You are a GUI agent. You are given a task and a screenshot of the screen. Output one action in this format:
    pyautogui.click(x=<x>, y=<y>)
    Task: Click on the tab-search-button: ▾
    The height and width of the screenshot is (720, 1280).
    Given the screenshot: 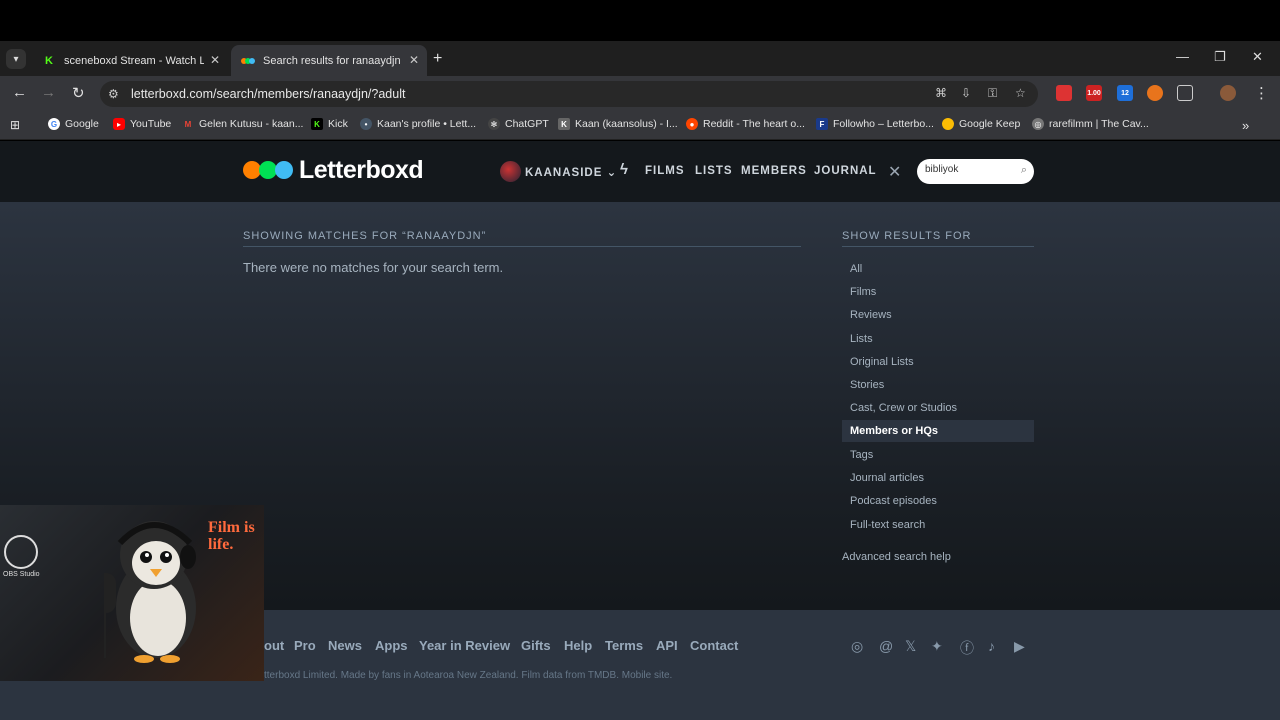 What is the action you would take?
    pyautogui.click(x=16, y=59)
    